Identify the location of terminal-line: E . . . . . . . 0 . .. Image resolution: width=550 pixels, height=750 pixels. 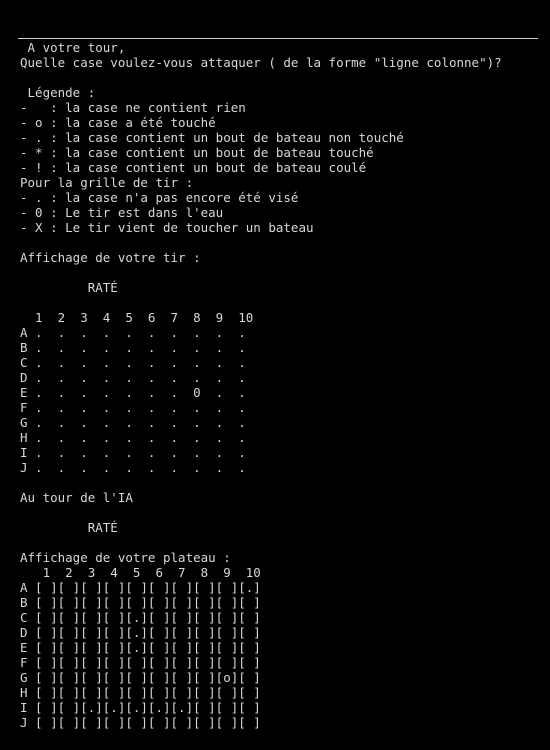
(133, 392).